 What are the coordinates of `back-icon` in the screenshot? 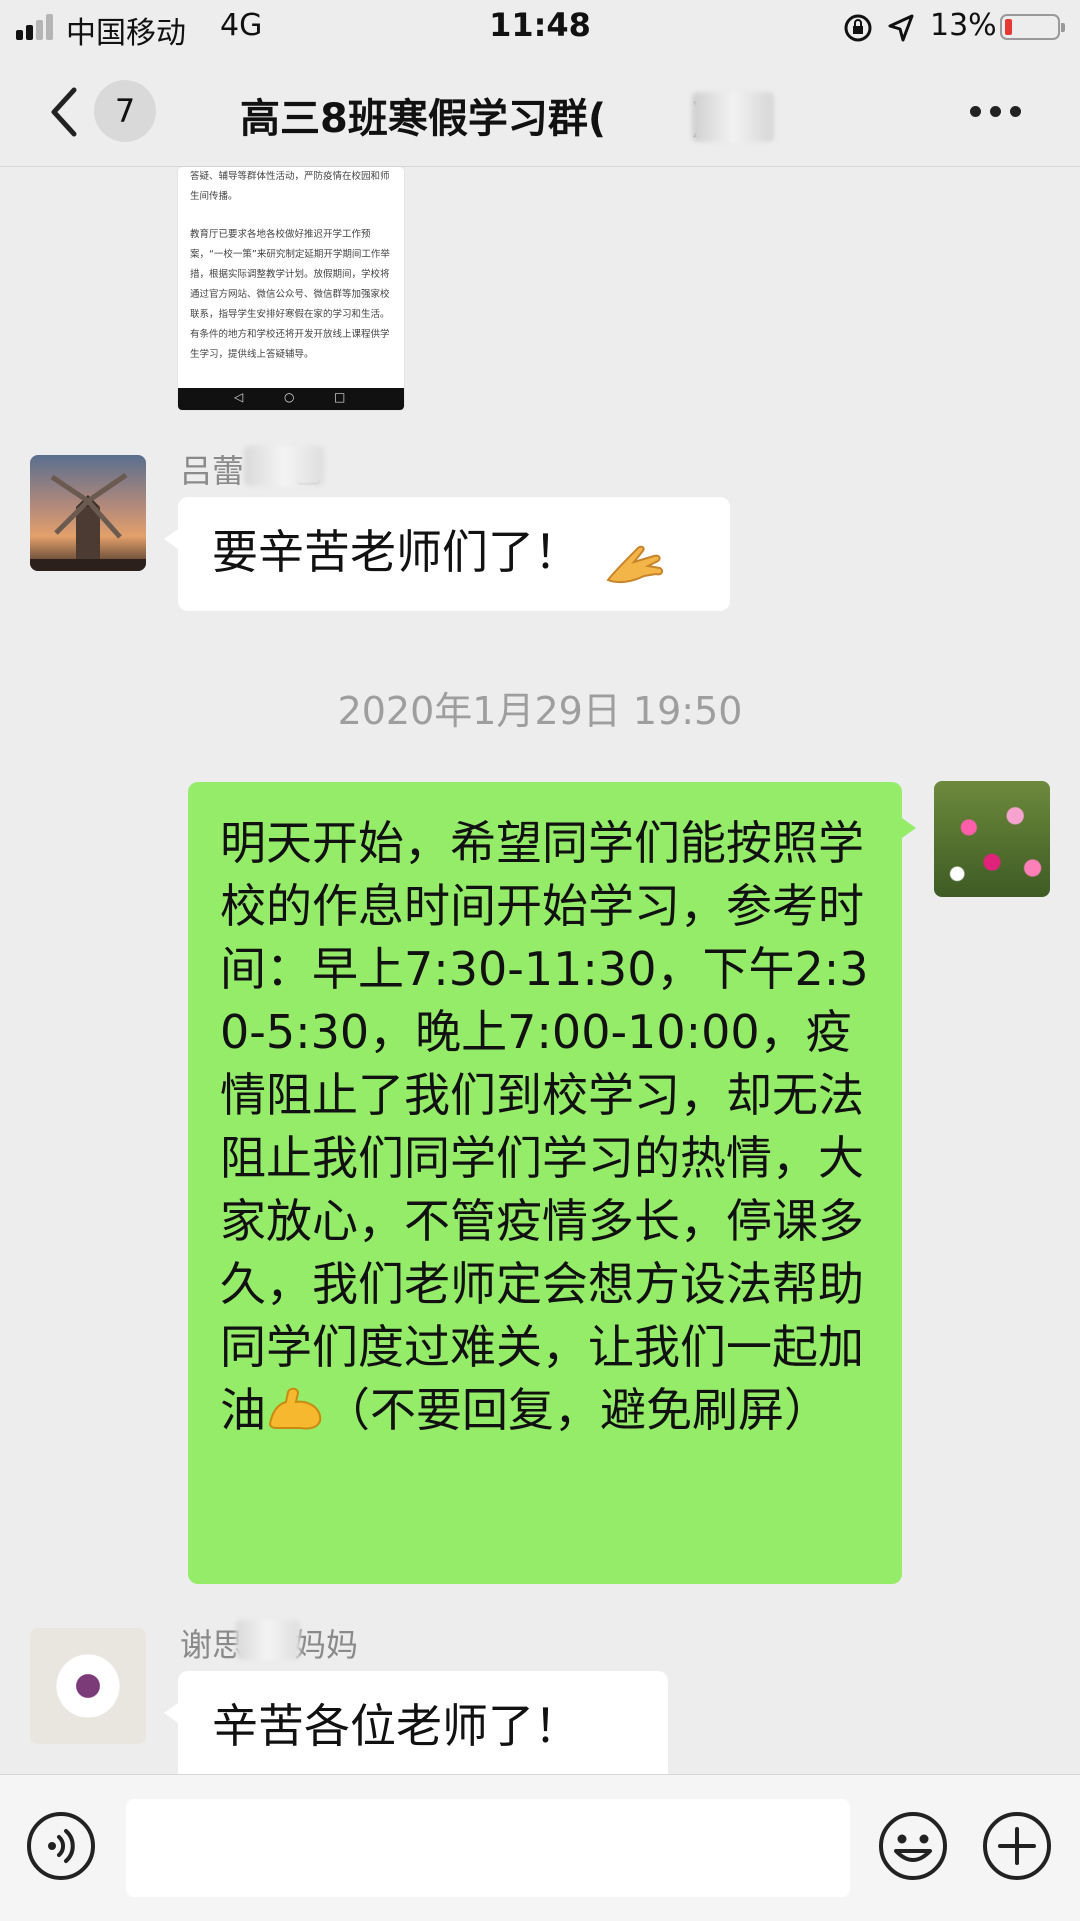 It's located at (64, 112).